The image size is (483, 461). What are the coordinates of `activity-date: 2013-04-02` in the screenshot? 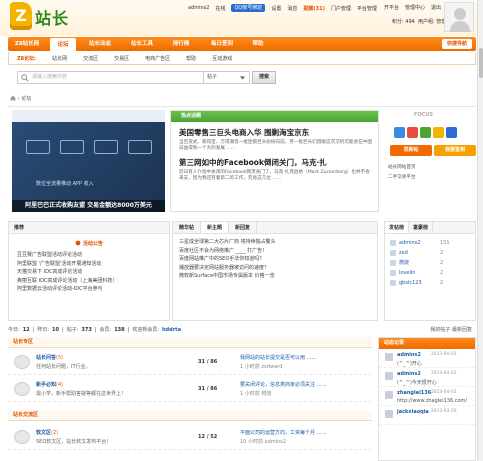 It's located at (444, 354).